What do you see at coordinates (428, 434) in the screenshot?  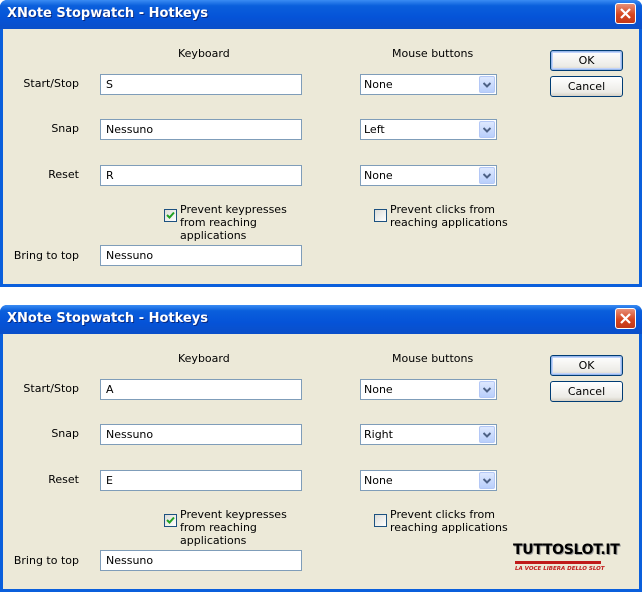 I see `mouse-button-select: Right` at bounding box center [428, 434].